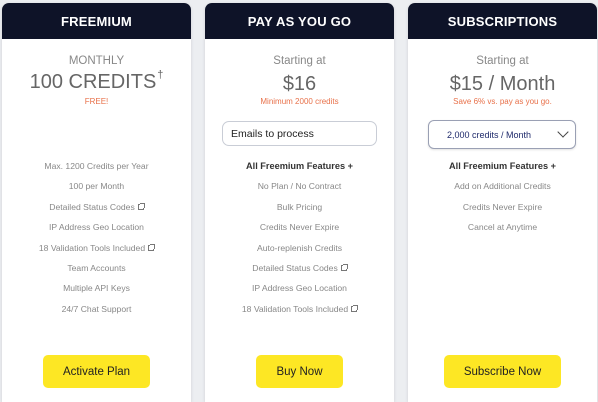 The height and width of the screenshot is (402, 598). I want to click on buy-now-button: Buy Now, so click(299, 371).